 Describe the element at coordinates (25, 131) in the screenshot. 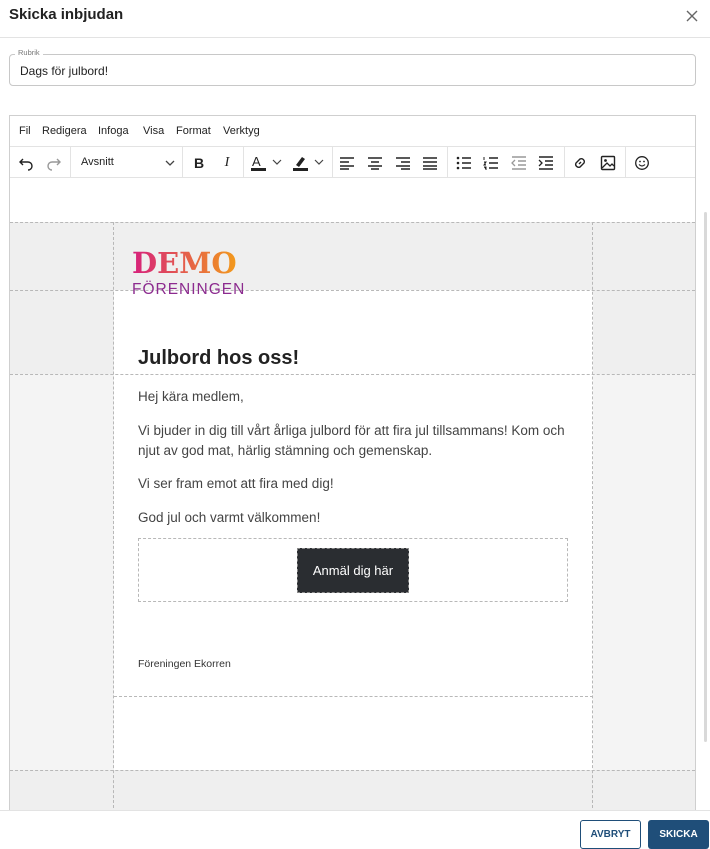

I see `menu-file: Fil` at that location.